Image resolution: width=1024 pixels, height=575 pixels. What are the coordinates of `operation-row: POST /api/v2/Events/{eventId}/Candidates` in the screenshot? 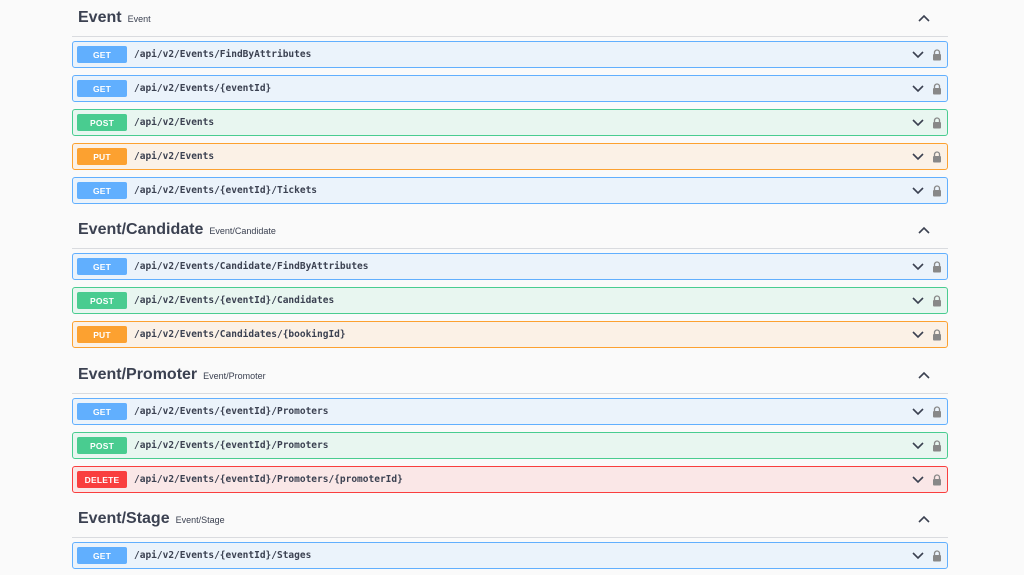 It's located at (510, 300).